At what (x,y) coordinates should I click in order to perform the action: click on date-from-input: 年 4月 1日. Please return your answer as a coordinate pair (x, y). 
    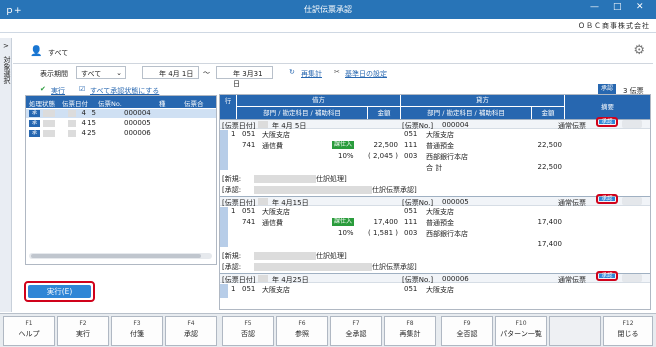
    Looking at the image, I should click on (170, 72).